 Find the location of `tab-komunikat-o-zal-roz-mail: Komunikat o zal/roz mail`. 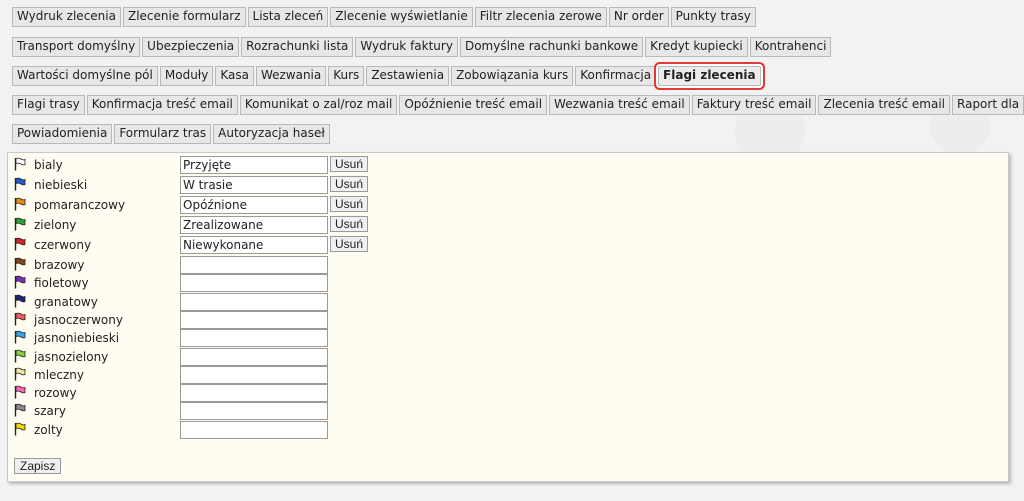

tab-komunikat-o-zal-roz-mail: Komunikat o zal/roz mail is located at coordinates (318, 105).